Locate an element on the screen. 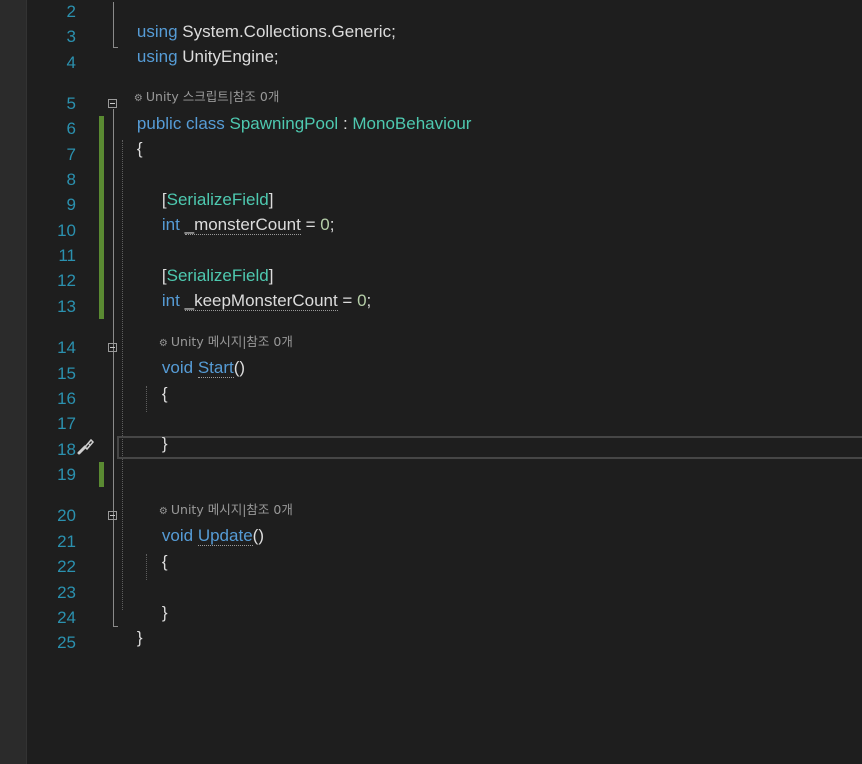 The image size is (862, 764). line-number: 18 is located at coordinates (66, 449).